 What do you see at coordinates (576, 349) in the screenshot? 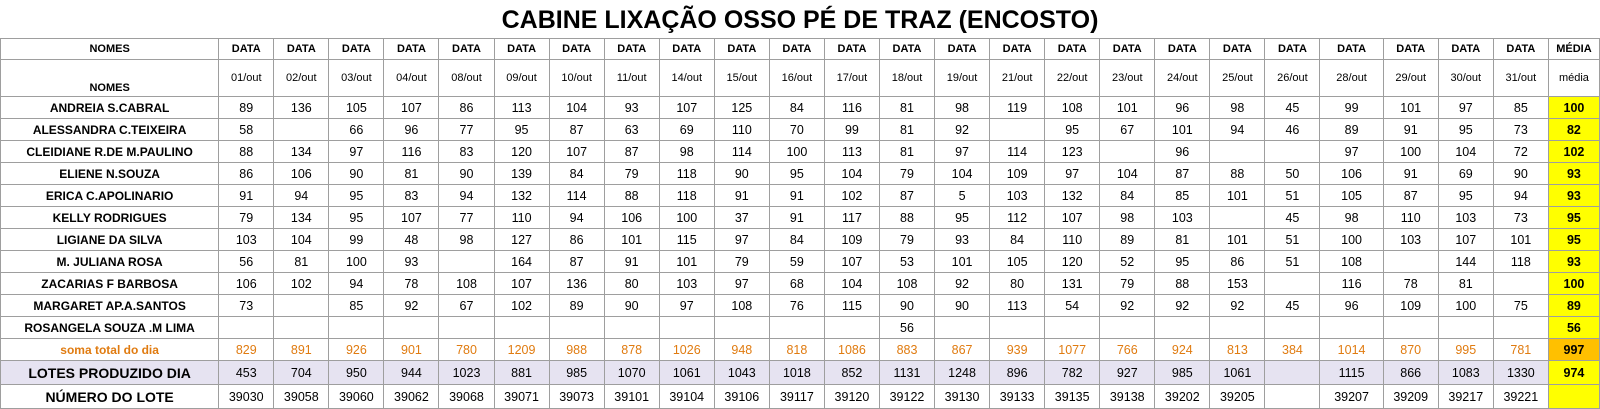
I see `soma-total-row-value: 988` at bounding box center [576, 349].